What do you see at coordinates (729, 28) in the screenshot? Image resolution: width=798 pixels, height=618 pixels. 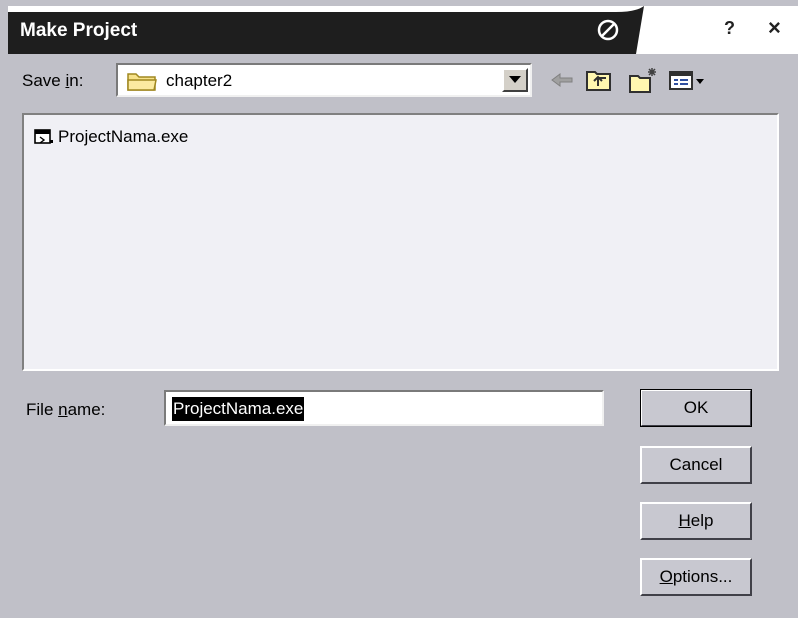 I see `help-title-button: ?` at bounding box center [729, 28].